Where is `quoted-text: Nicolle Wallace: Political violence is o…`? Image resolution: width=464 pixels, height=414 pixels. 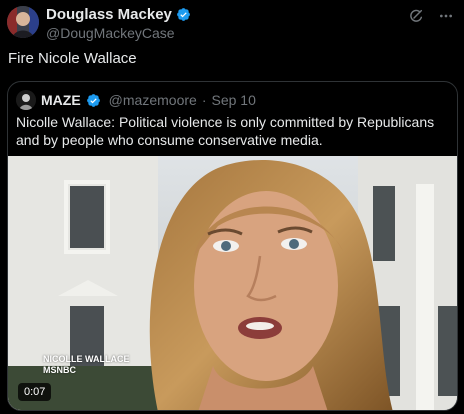
quoted-text: Nicolle Wallace: Political violence is o… is located at coordinates (225, 131).